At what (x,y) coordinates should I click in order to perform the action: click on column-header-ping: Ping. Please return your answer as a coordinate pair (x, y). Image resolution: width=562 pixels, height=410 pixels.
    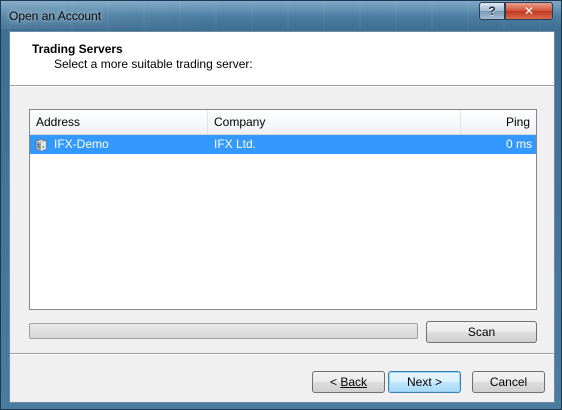
    Looking at the image, I should click on (498, 122).